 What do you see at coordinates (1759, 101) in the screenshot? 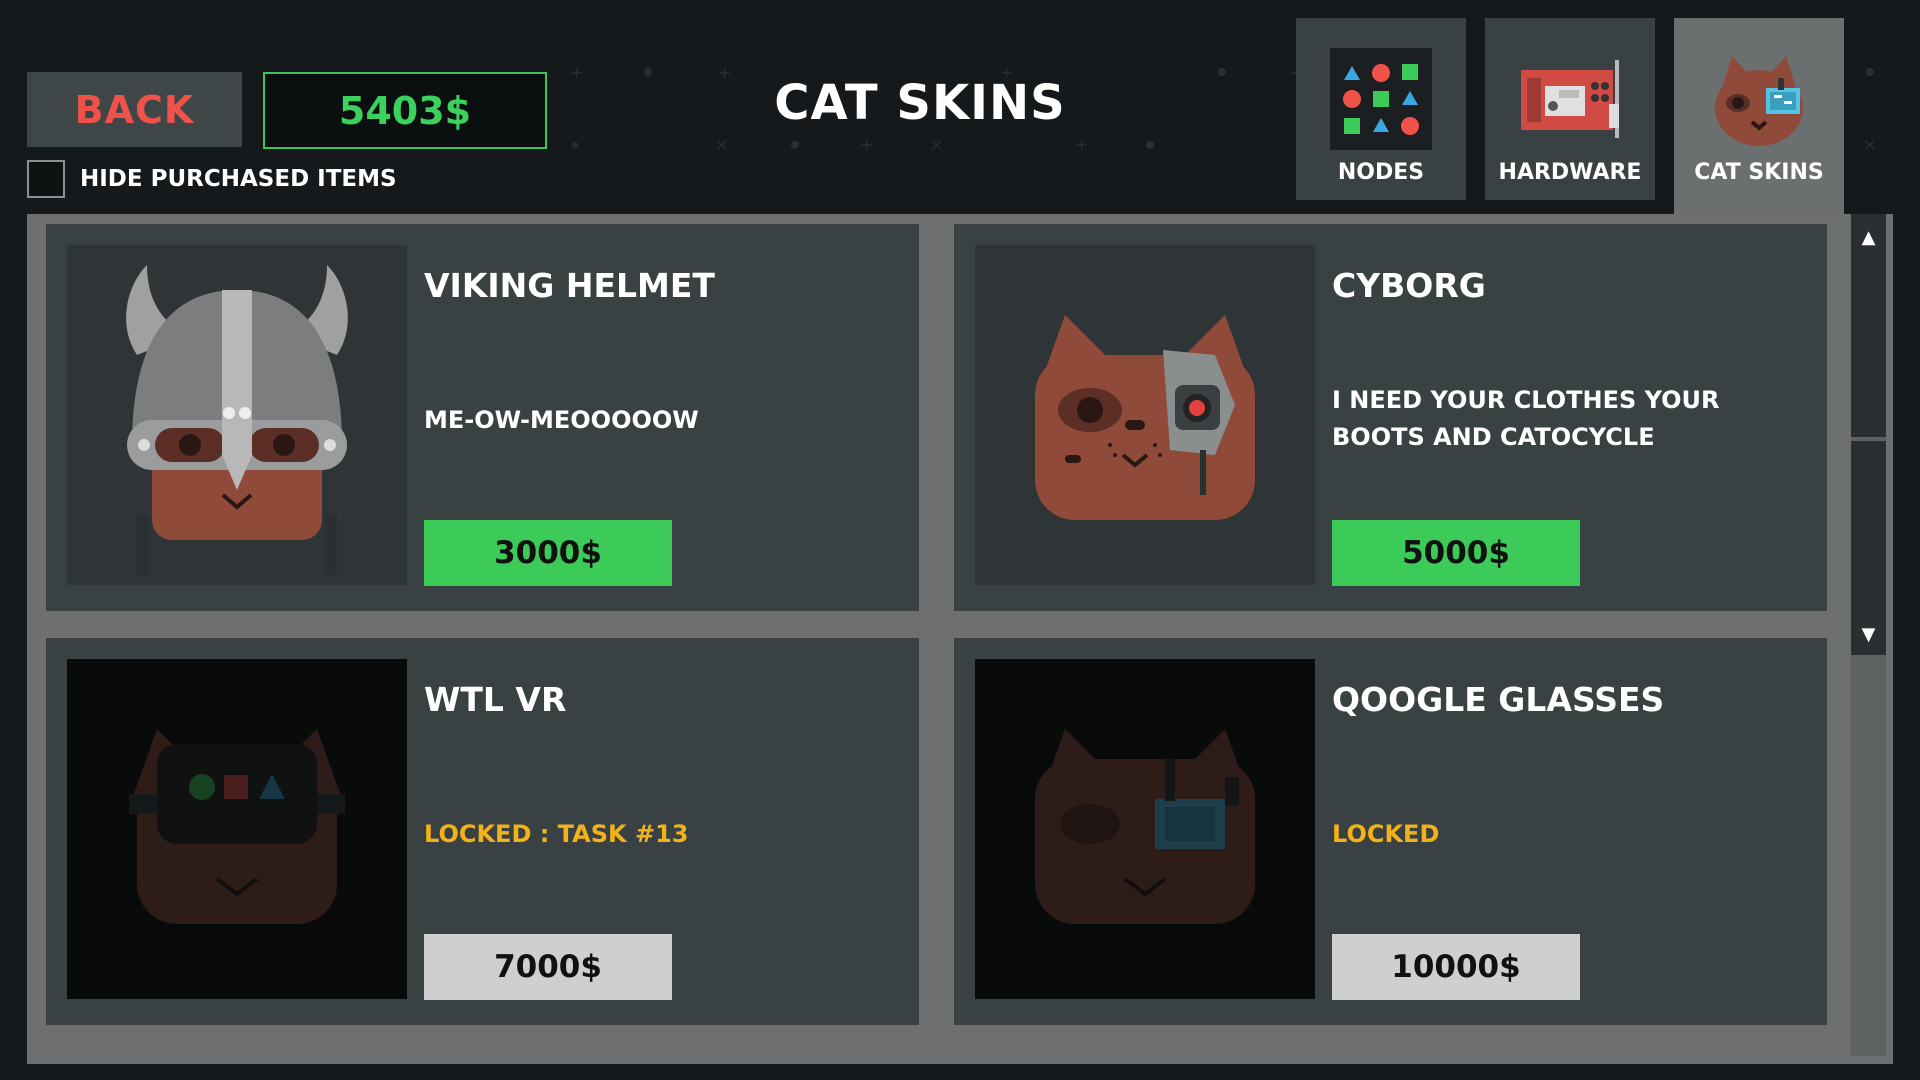
I see `cat-skins-icon` at bounding box center [1759, 101].